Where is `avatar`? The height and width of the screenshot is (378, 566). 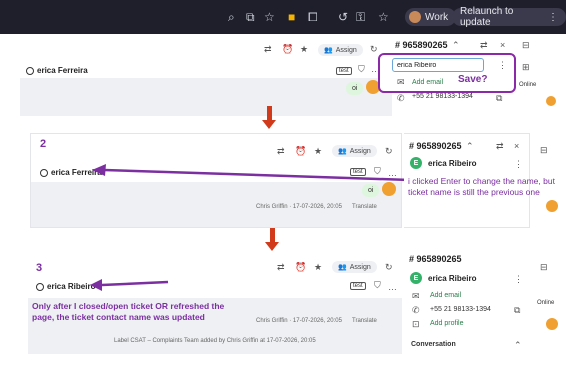
avatar is located at coordinates (415, 17).